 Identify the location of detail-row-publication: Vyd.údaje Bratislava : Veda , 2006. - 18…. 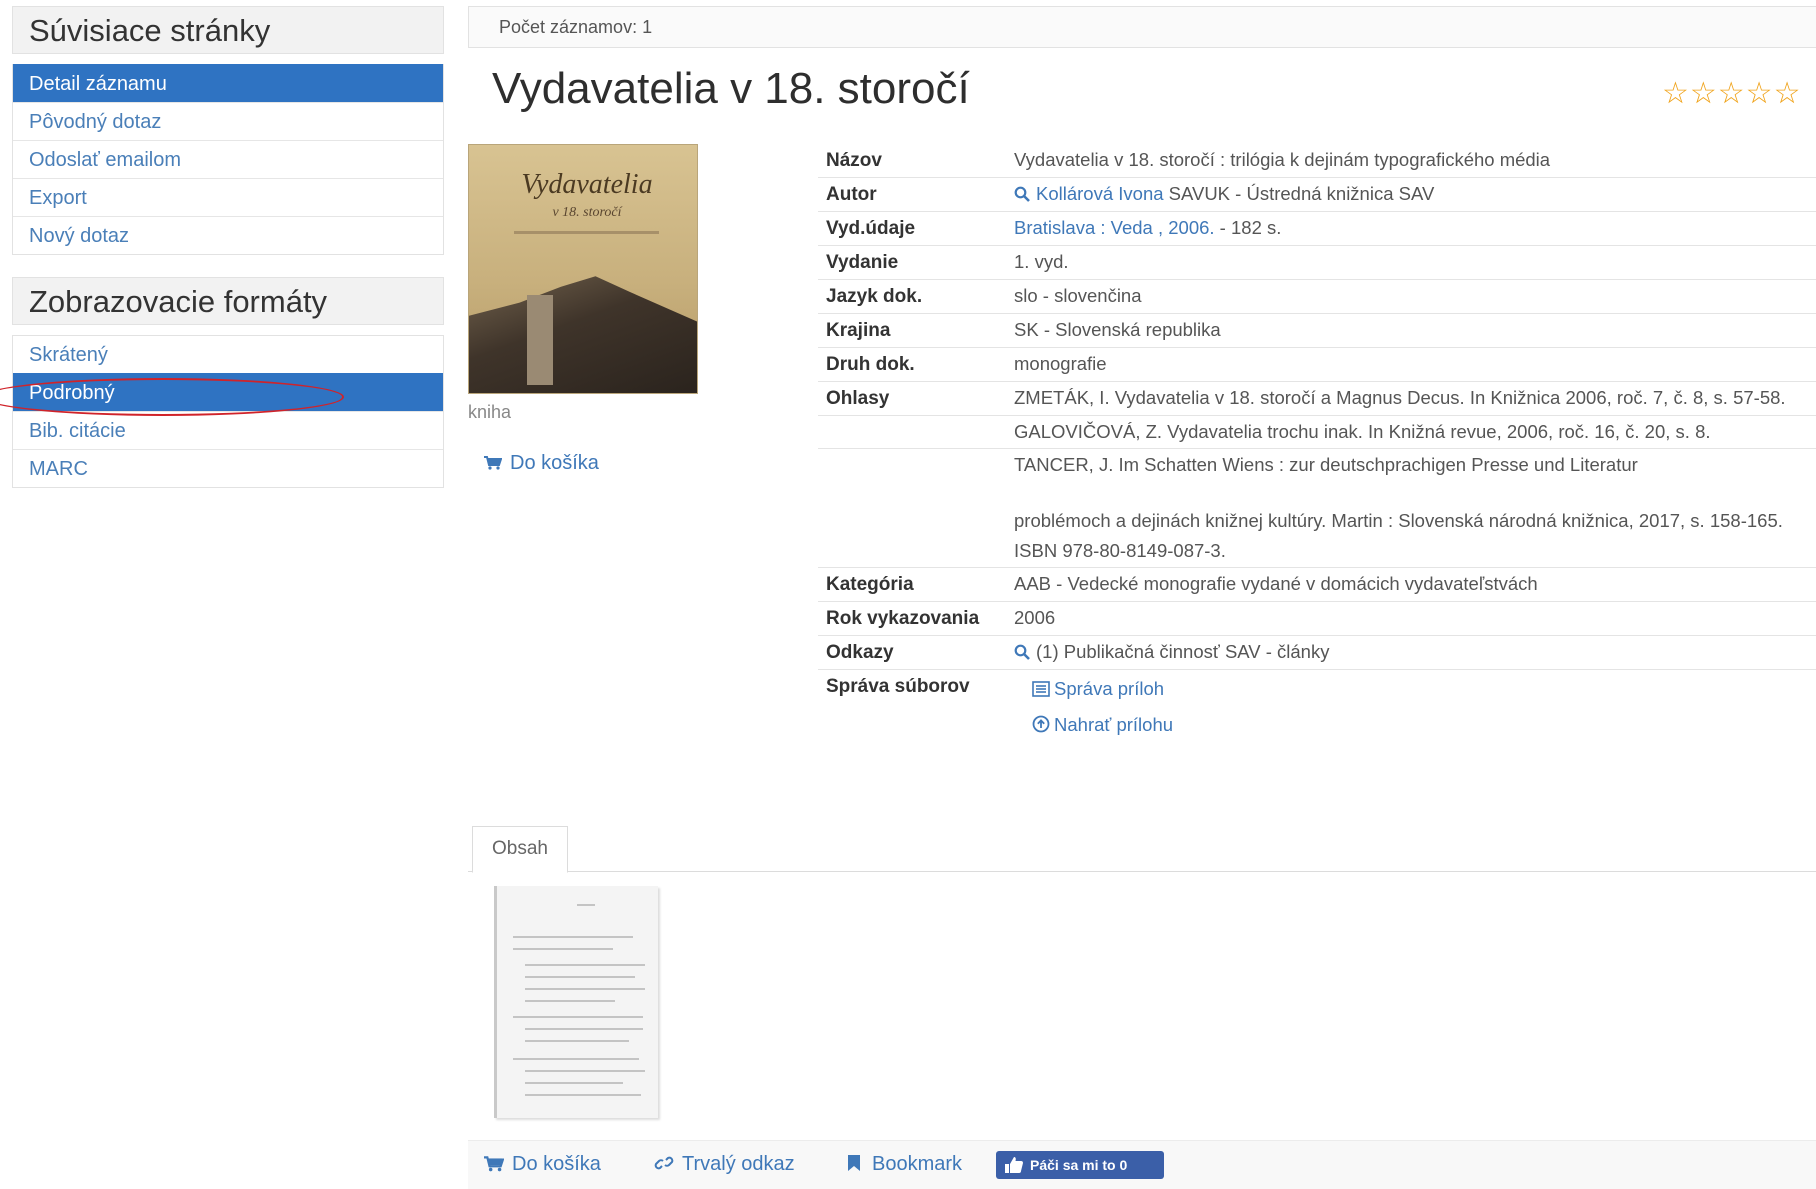
(1317, 229).